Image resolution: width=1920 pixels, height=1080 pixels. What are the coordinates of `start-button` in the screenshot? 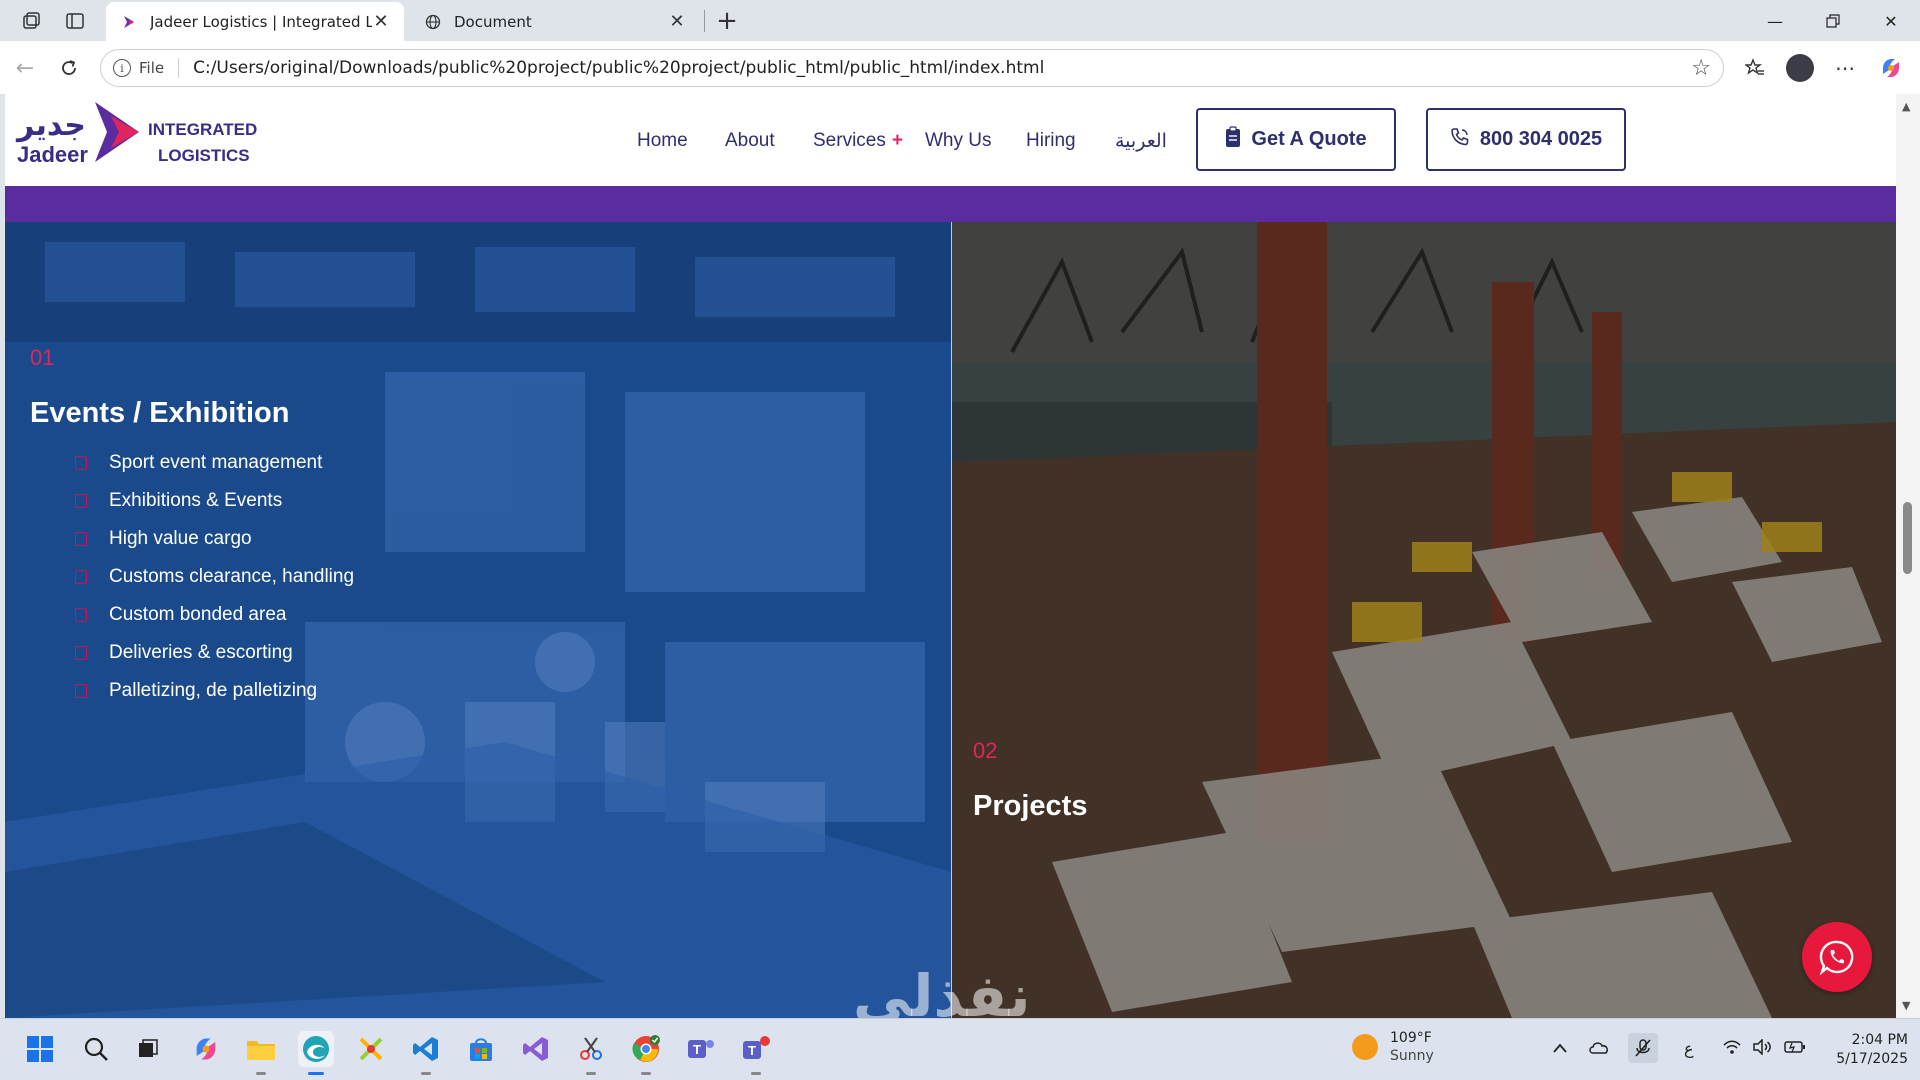 It's located at (40, 1049).